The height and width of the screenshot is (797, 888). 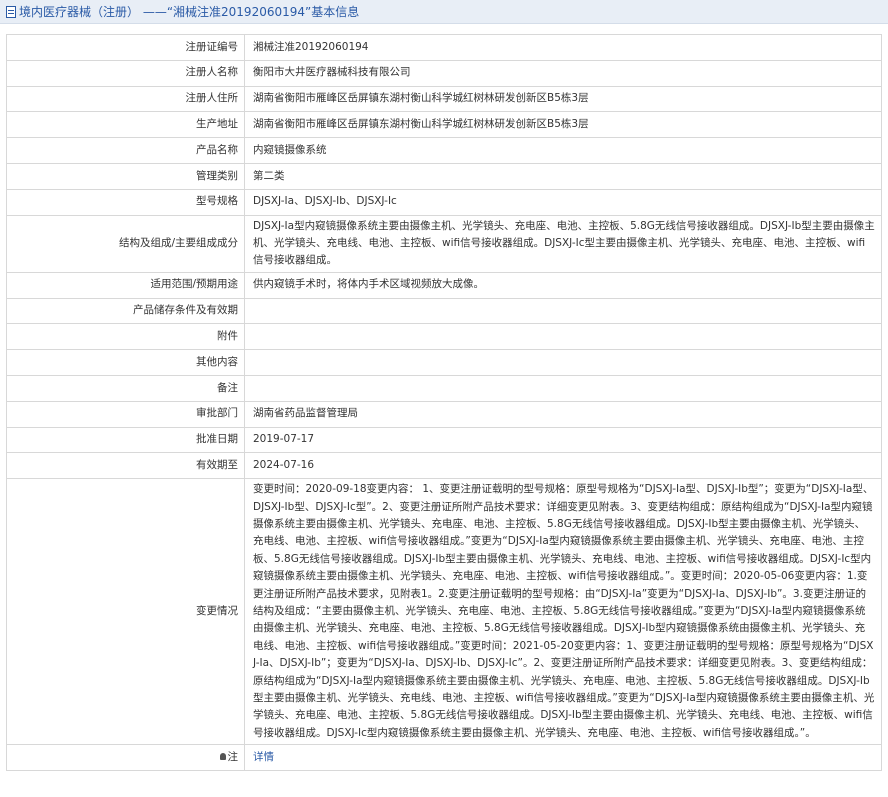 What do you see at coordinates (563, 285) in the screenshot?
I see `row-value: 供内窥镜手术时，将体内手术区域视频放大成像。` at bounding box center [563, 285].